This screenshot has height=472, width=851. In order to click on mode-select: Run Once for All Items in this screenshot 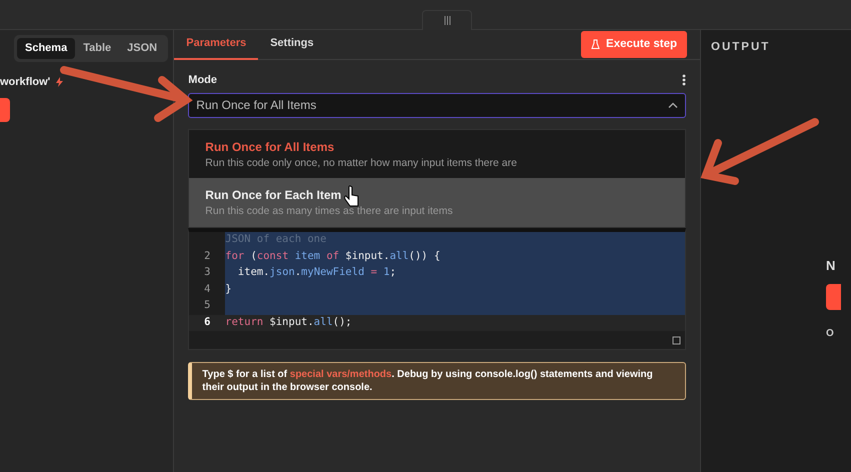, I will do `click(437, 105)`.